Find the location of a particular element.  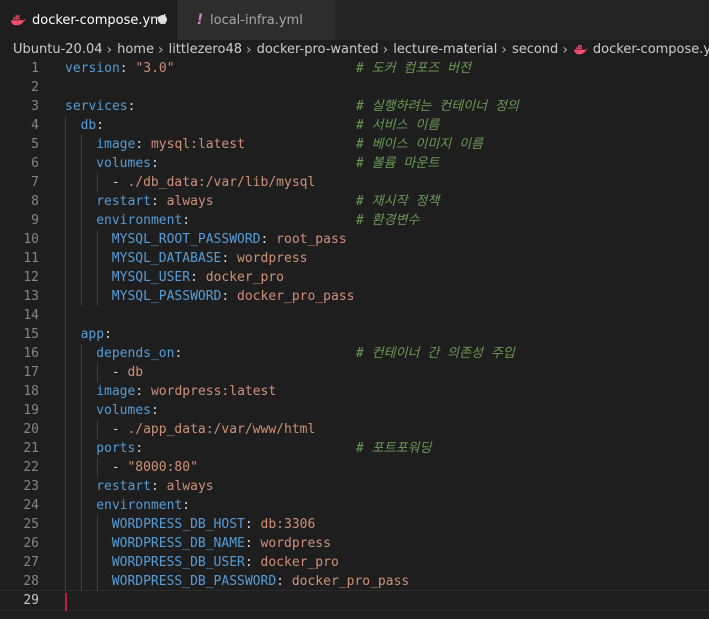

breadcrumb-item: lecture-material is located at coordinates (445, 49).